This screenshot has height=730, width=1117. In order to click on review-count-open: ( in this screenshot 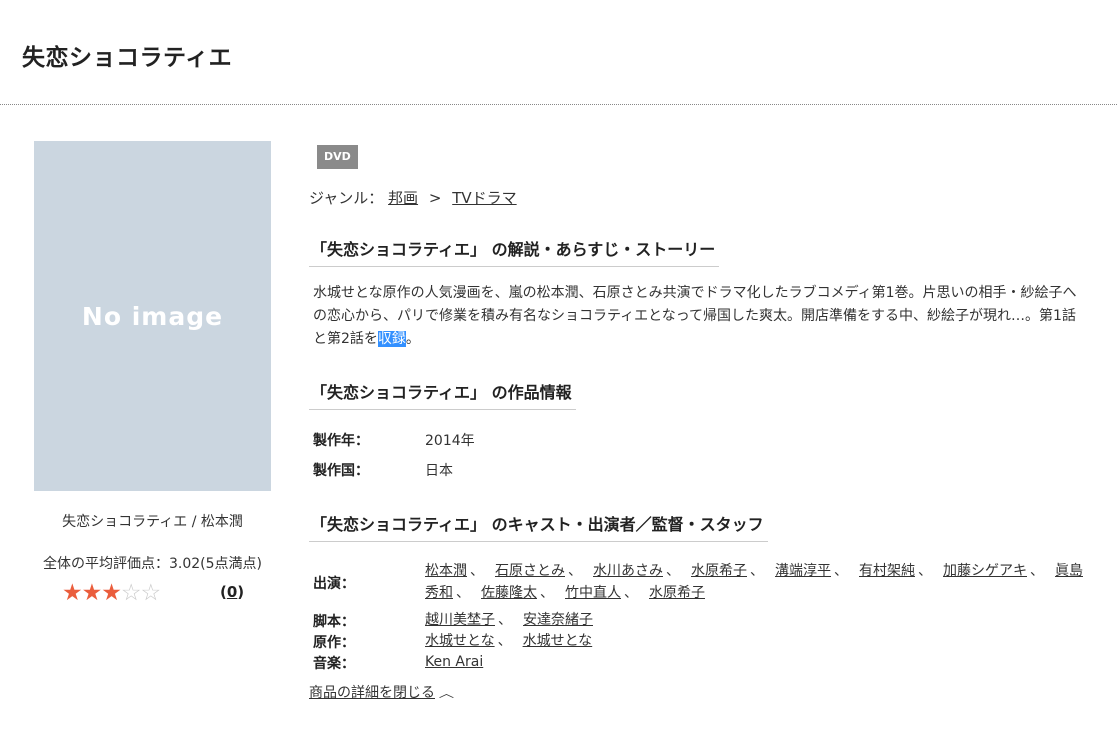, I will do `click(223, 592)`.